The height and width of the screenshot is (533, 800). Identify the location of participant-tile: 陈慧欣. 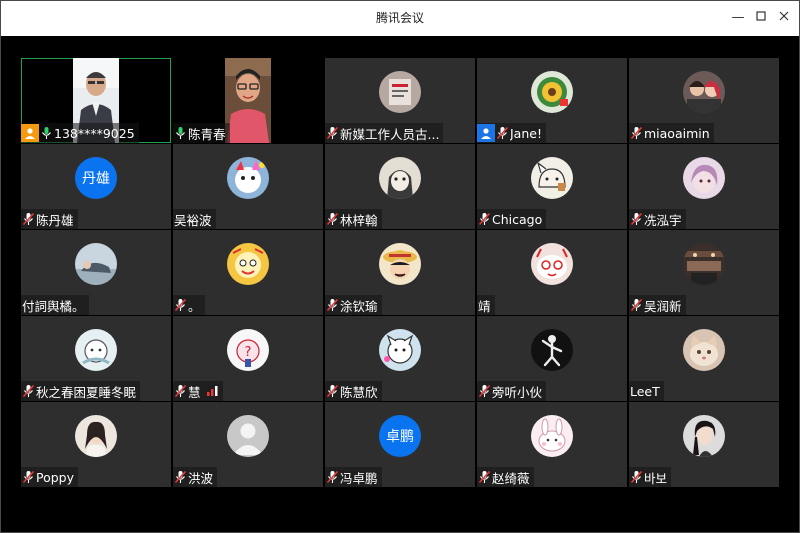
(400, 358).